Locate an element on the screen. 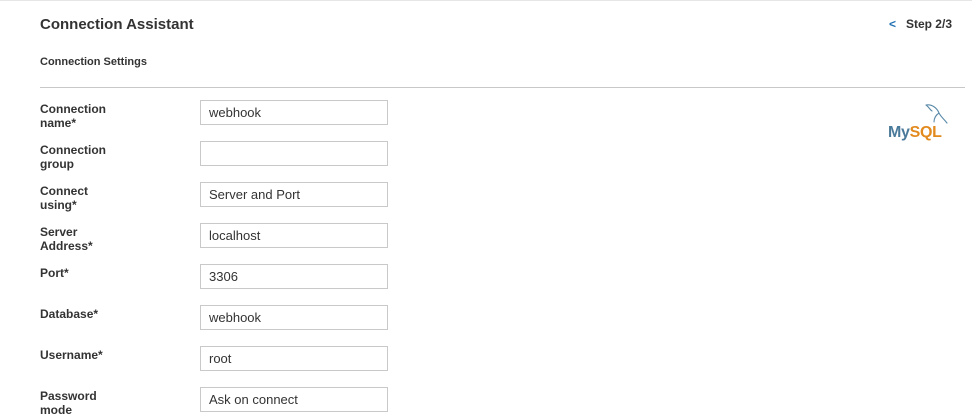  top-divider is located at coordinates (486, 0).